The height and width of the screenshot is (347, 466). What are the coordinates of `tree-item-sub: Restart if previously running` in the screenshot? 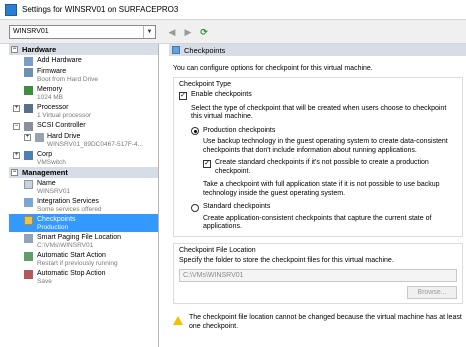 It's located at (77, 263).